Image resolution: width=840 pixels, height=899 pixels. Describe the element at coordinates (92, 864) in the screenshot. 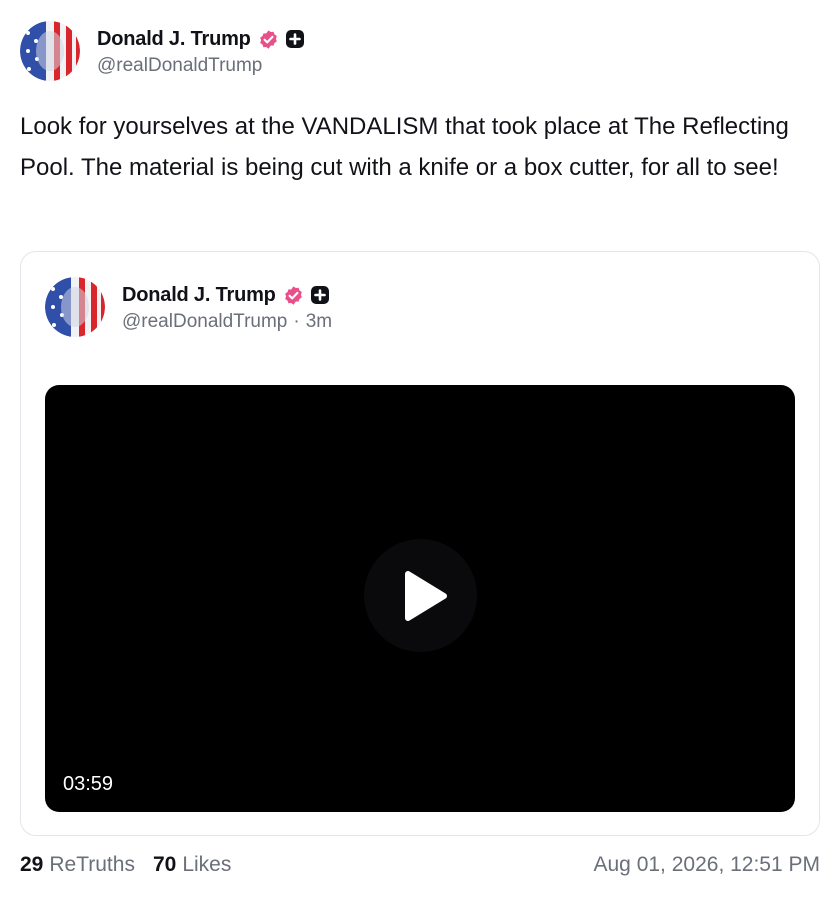

I see `retruths-label: ReTruths` at that location.